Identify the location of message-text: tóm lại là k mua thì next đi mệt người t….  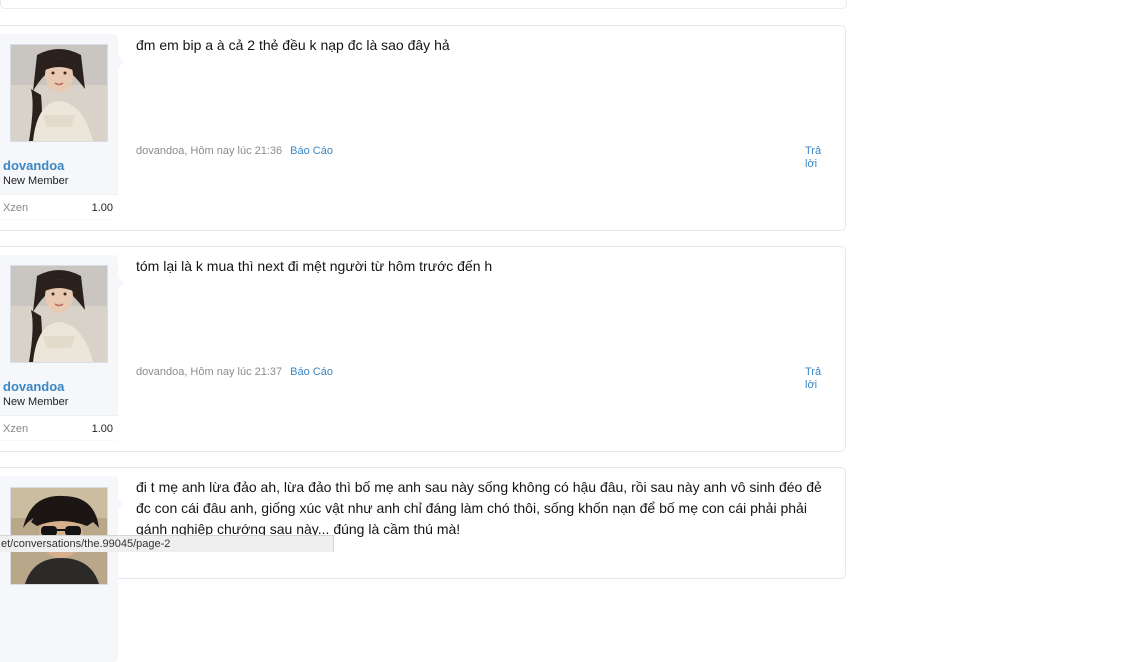
(314, 266).